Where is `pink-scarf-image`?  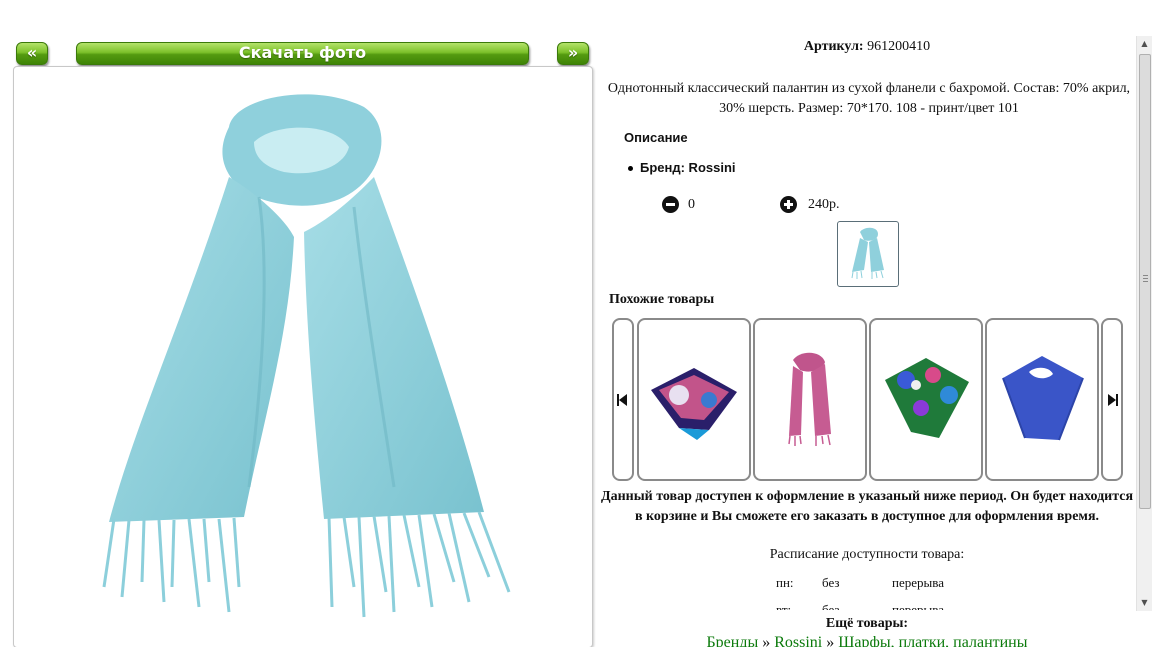
pink-scarf-image is located at coordinates (809, 399).